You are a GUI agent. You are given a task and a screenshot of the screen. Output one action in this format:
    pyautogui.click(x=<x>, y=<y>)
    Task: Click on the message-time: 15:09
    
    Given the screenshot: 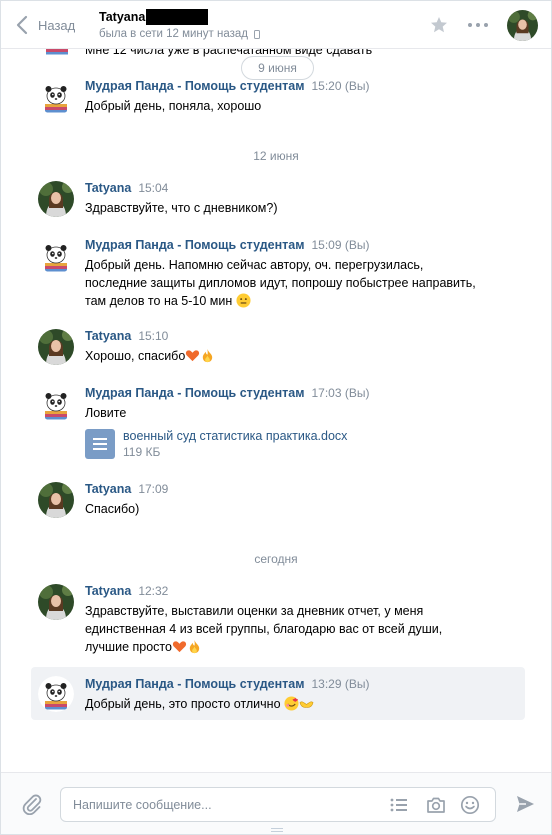 What is the action you would take?
    pyautogui.click(x=326, y=245)
    